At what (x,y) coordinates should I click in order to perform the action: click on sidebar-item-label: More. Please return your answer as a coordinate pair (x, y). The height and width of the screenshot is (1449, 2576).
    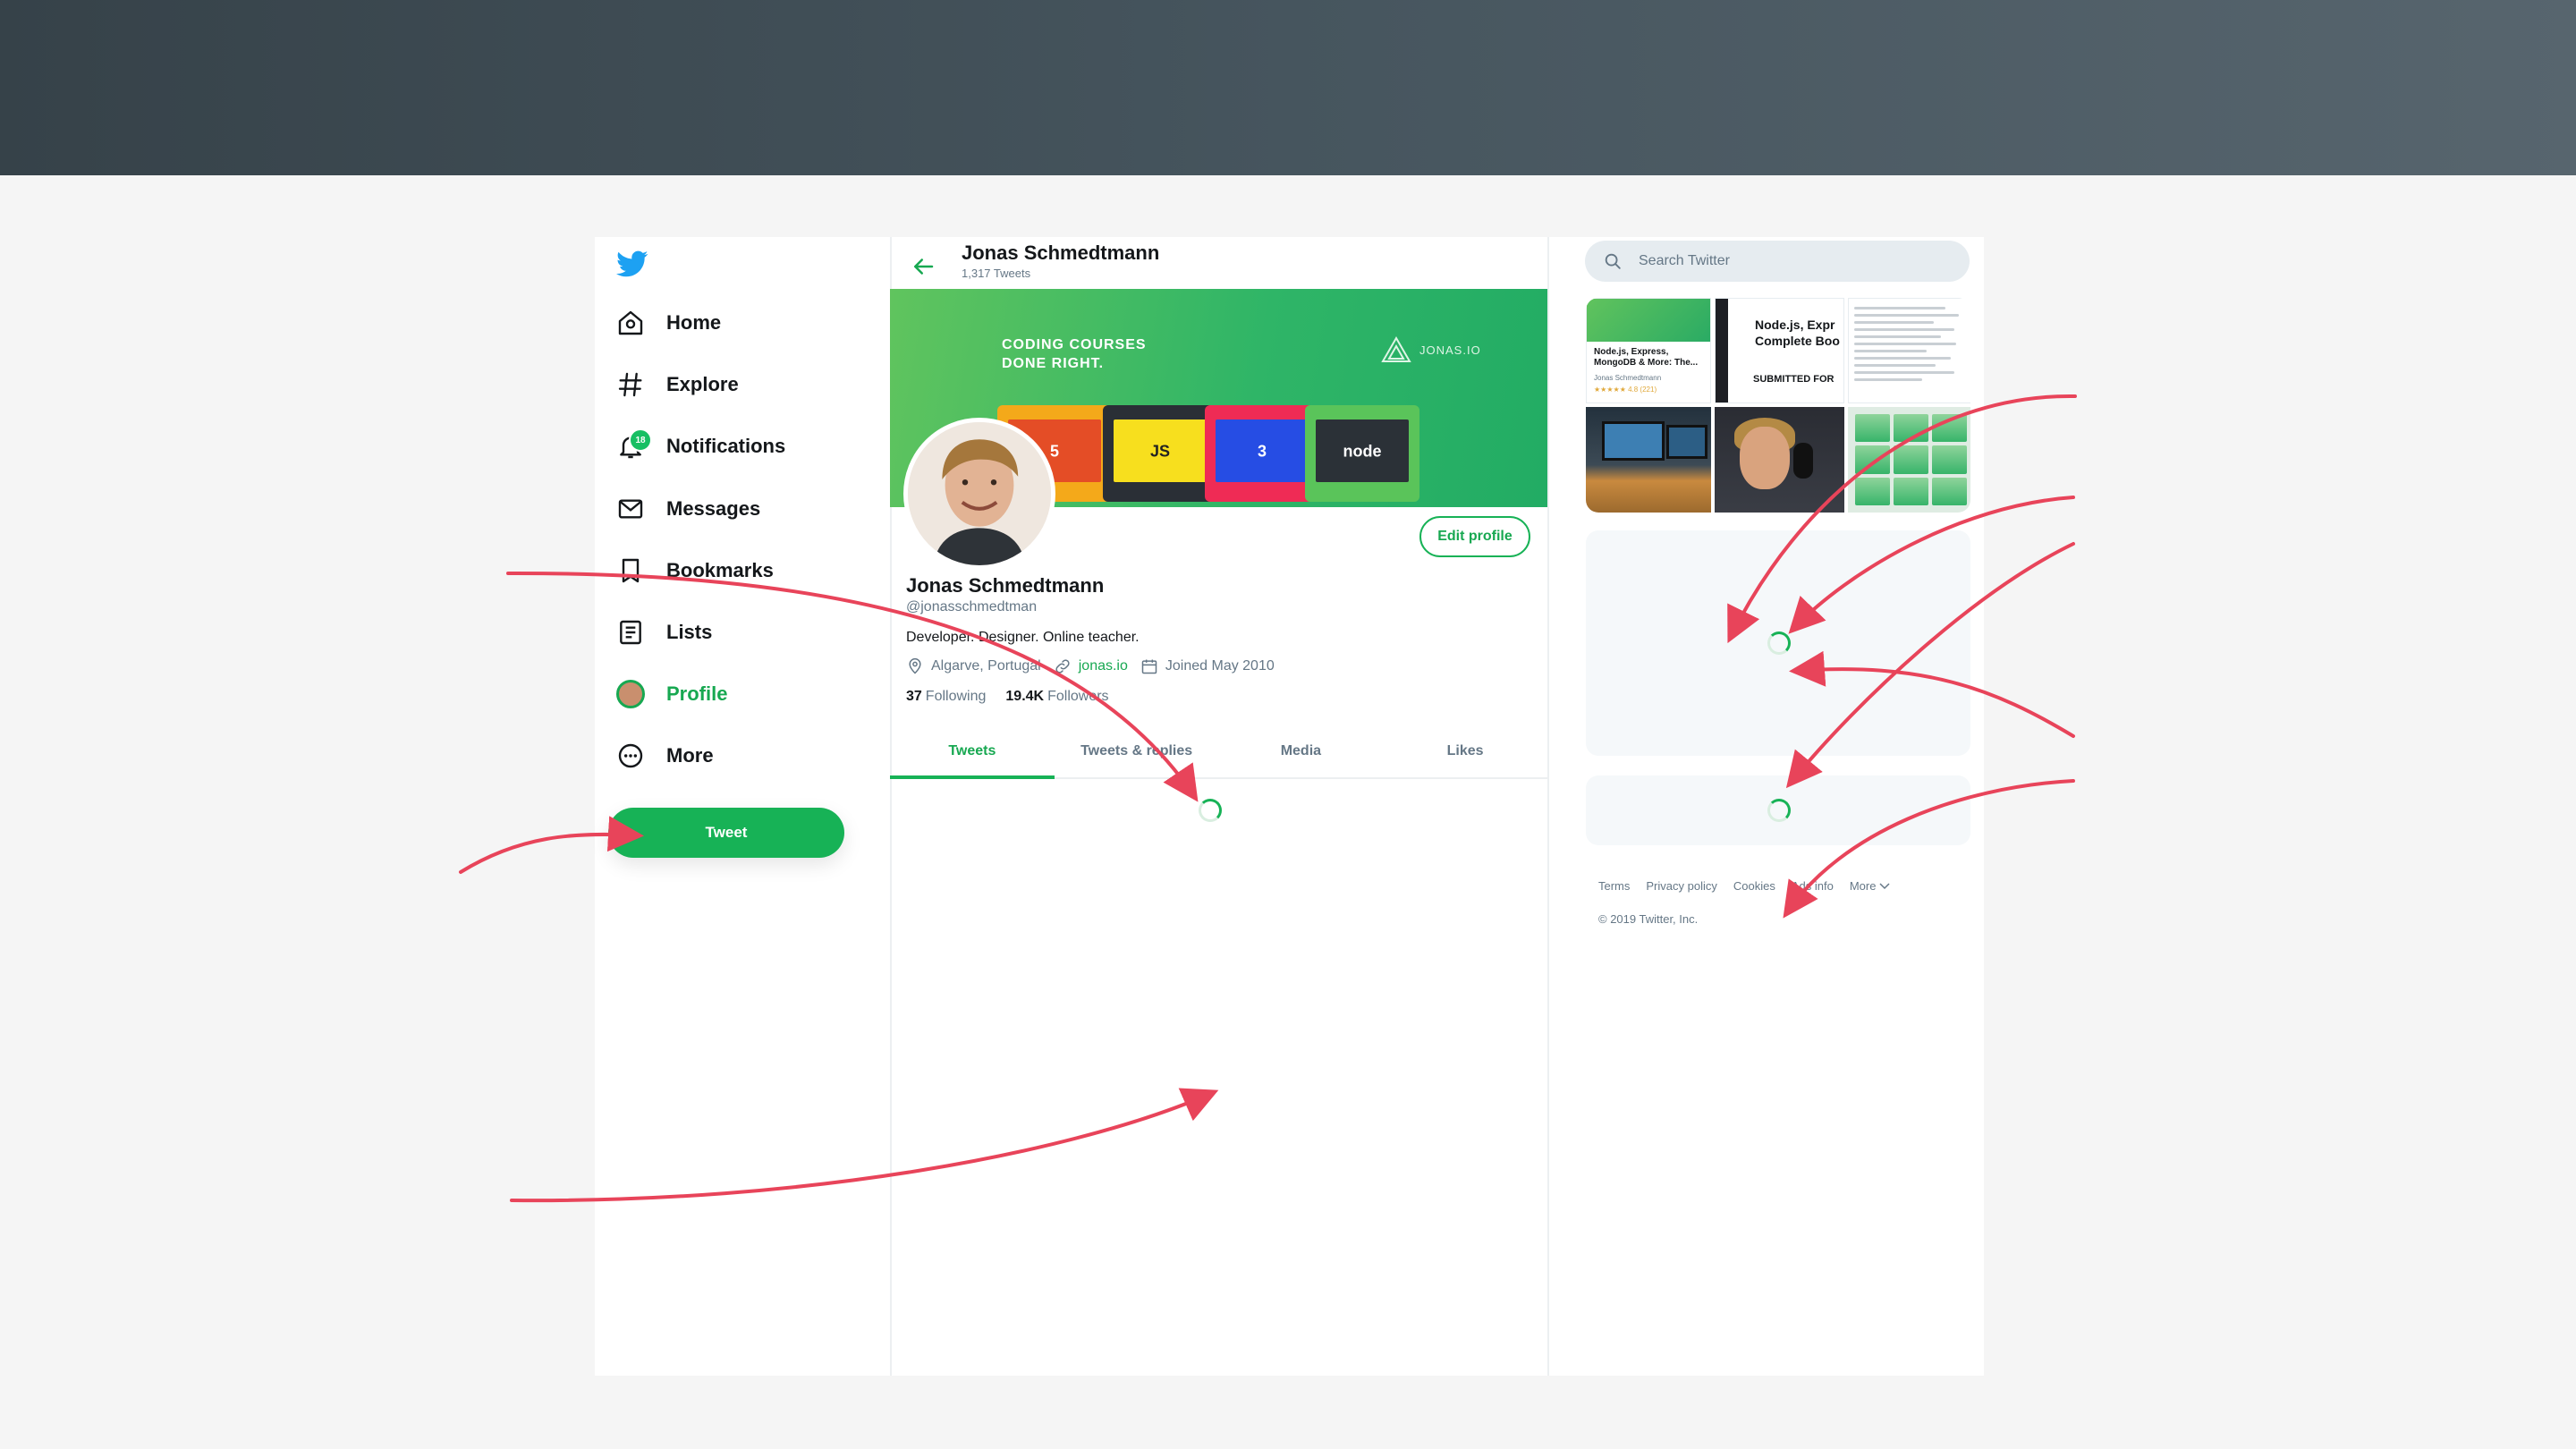
    Looking at the image, I should click on (690, 755).